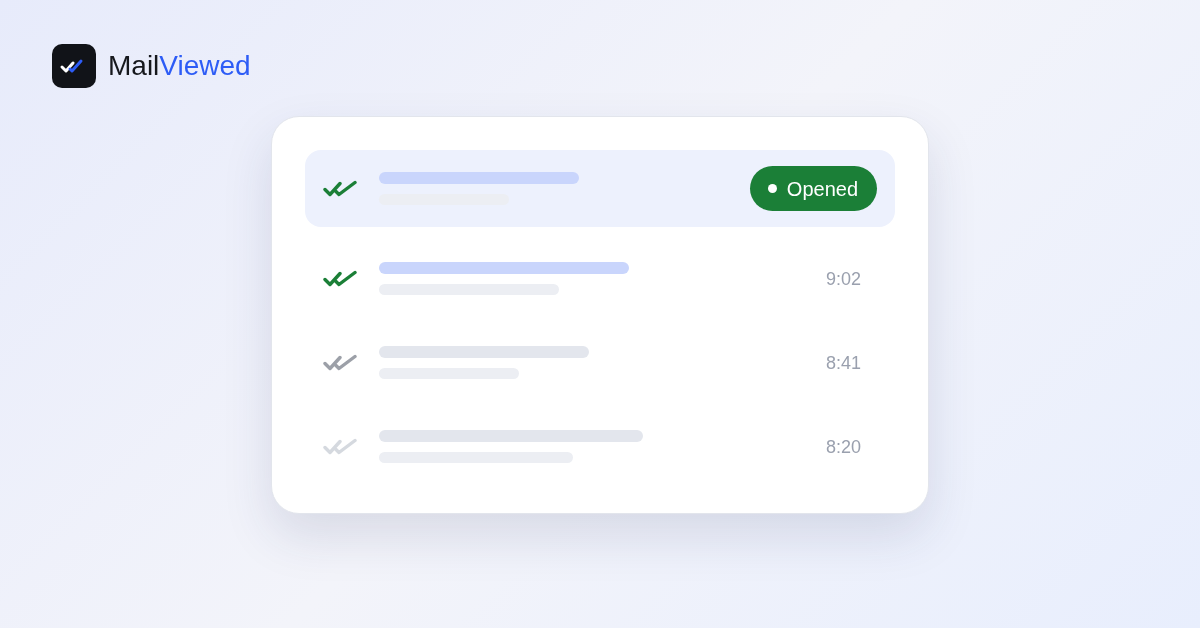 The width and height of the screenshot is (1200, 628). Describe the element at coordinates (600, 188) in the screenshot. I see `message-row: Opened` at that location.